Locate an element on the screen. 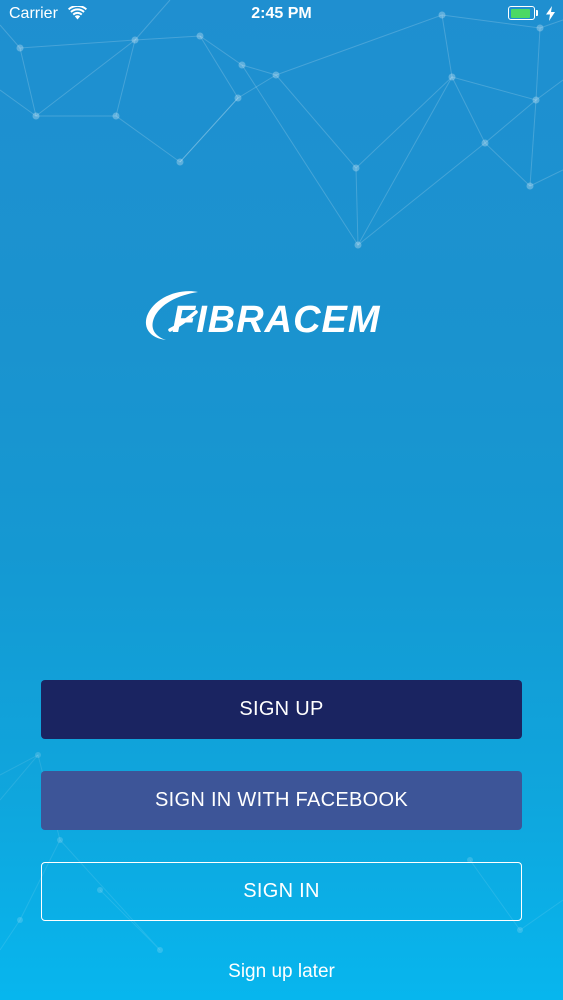 The height and width of the screenshot is (1000, 563). logo-wordmark: FIBRACEM is located at coordinates (276, 320).